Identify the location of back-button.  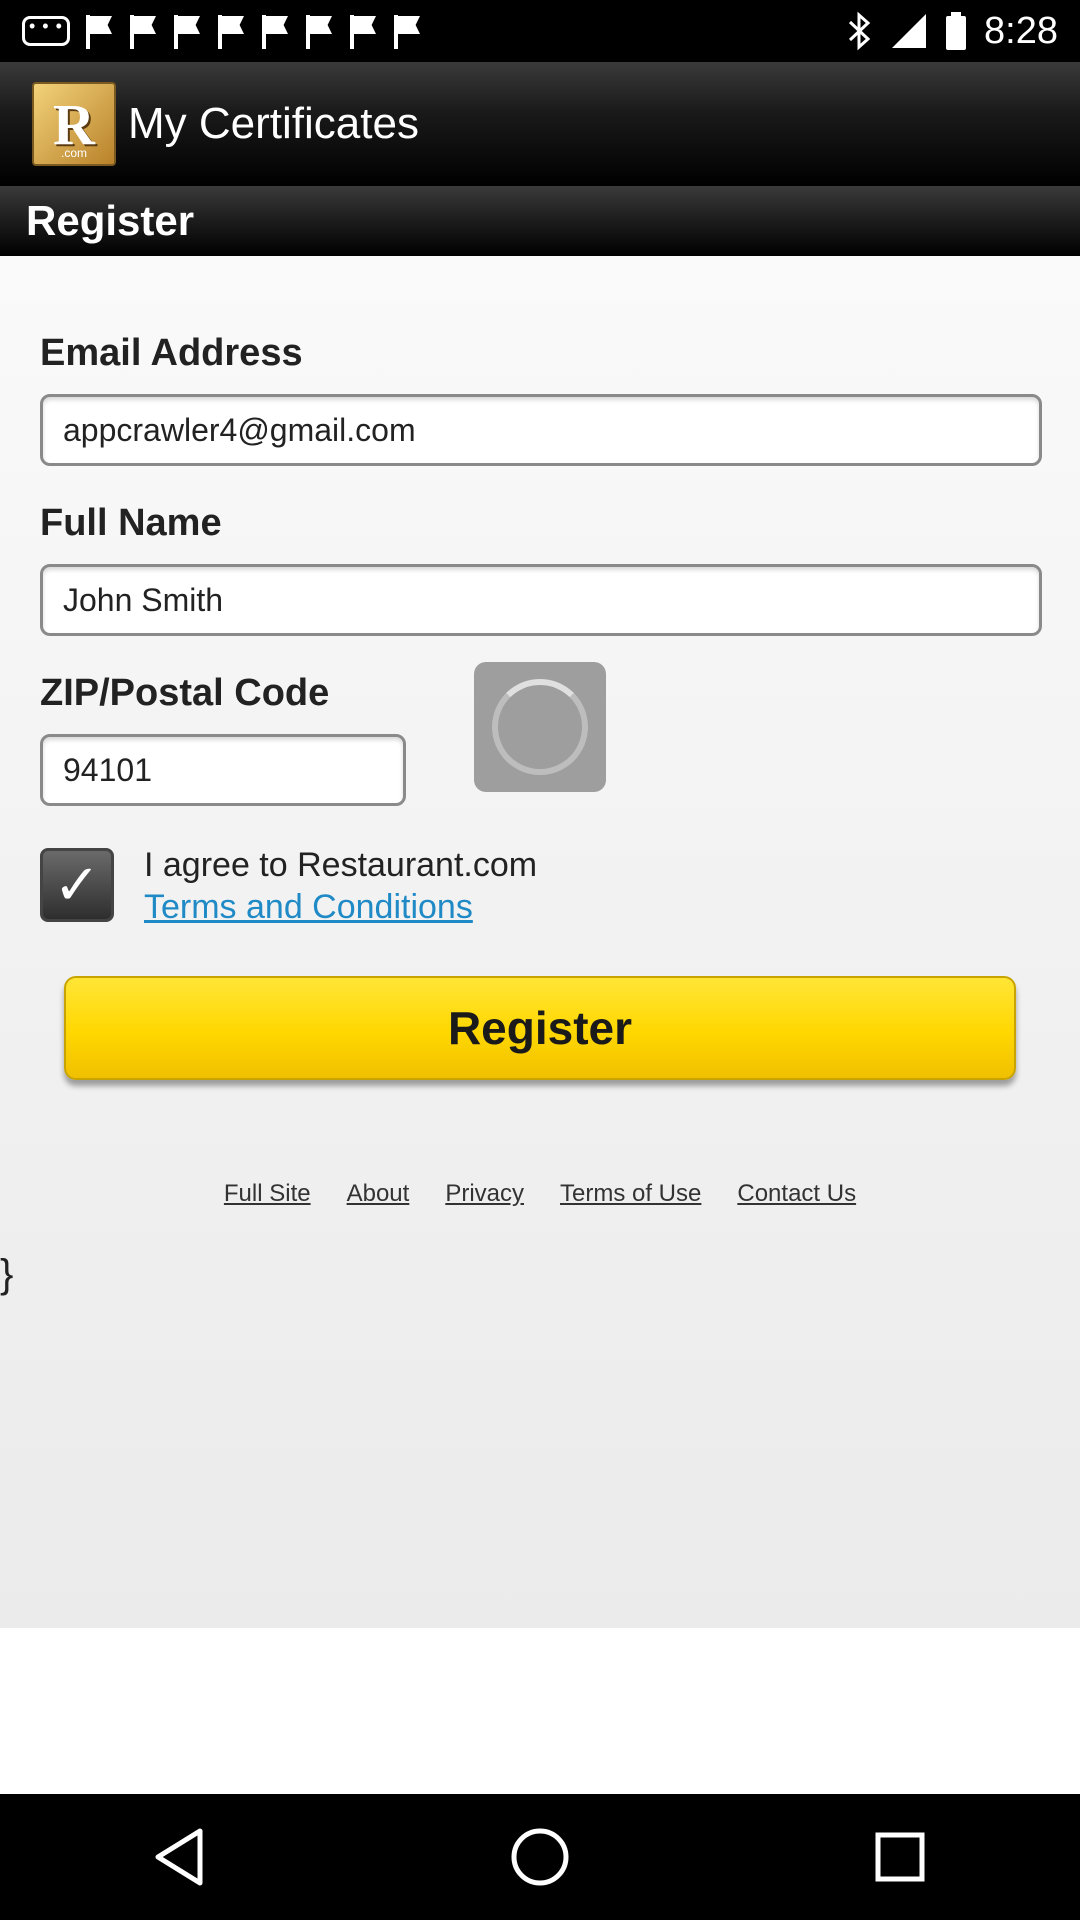
(180, 1857).